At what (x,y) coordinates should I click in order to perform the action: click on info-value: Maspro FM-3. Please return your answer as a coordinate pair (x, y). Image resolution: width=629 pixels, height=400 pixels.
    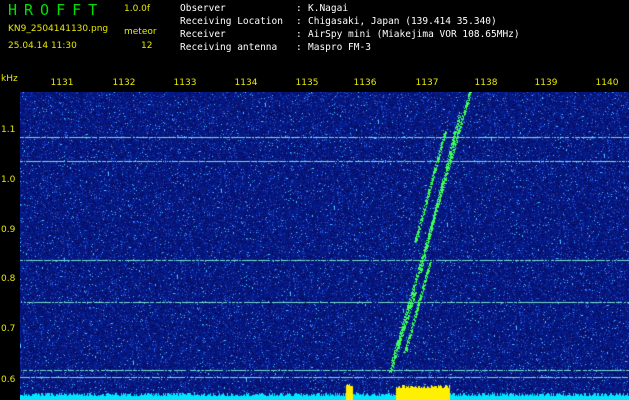
    Looking at the image, I should click on (339, 47).